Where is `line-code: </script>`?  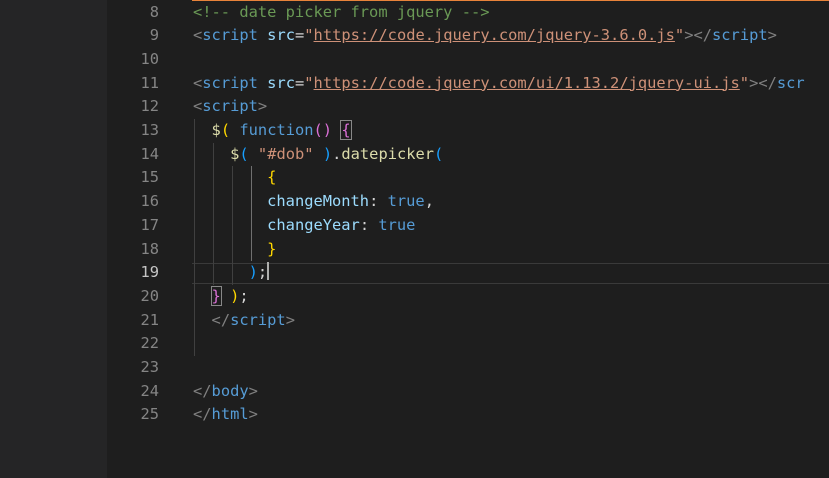
line-code: </script> is located at coordinates (244, 321).